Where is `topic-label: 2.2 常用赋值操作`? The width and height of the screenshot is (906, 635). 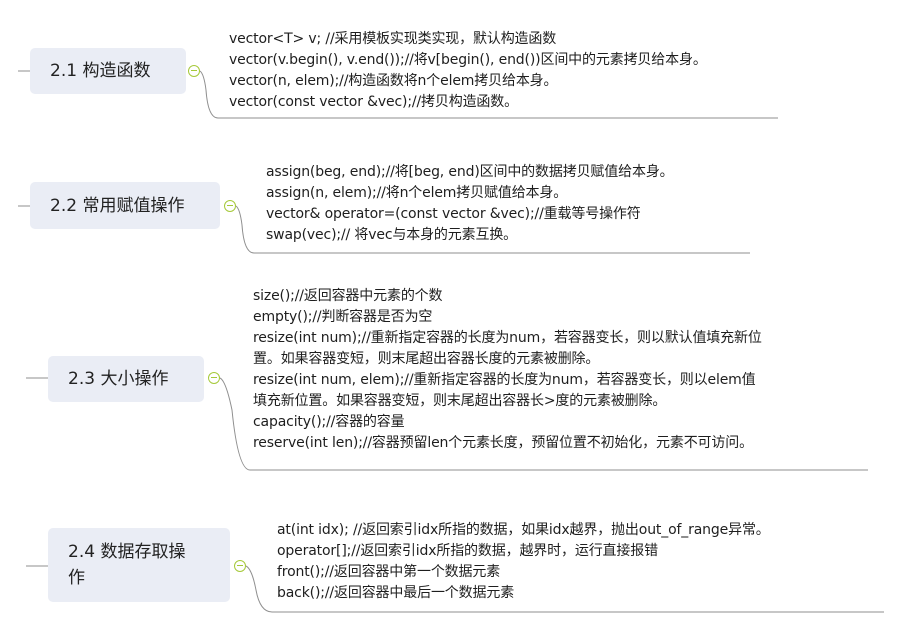 topic-label: 2.2 常用赋值操作 is located at coordinates (117, 205).